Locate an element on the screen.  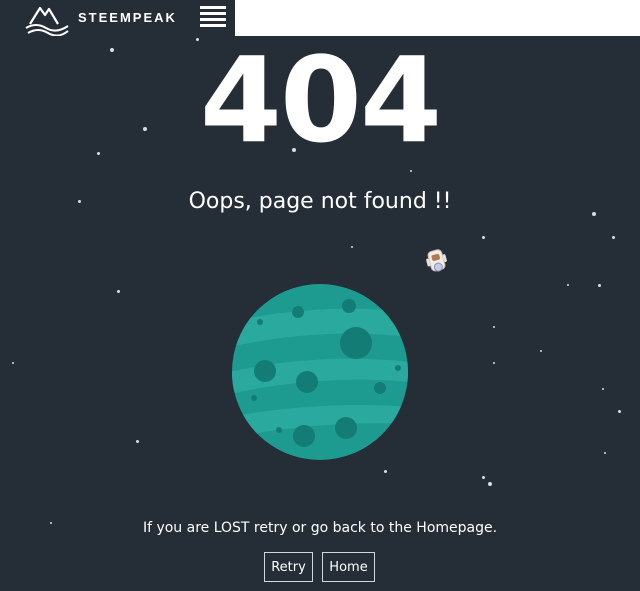
error-code: 404 is located at coordinates (320, 100).